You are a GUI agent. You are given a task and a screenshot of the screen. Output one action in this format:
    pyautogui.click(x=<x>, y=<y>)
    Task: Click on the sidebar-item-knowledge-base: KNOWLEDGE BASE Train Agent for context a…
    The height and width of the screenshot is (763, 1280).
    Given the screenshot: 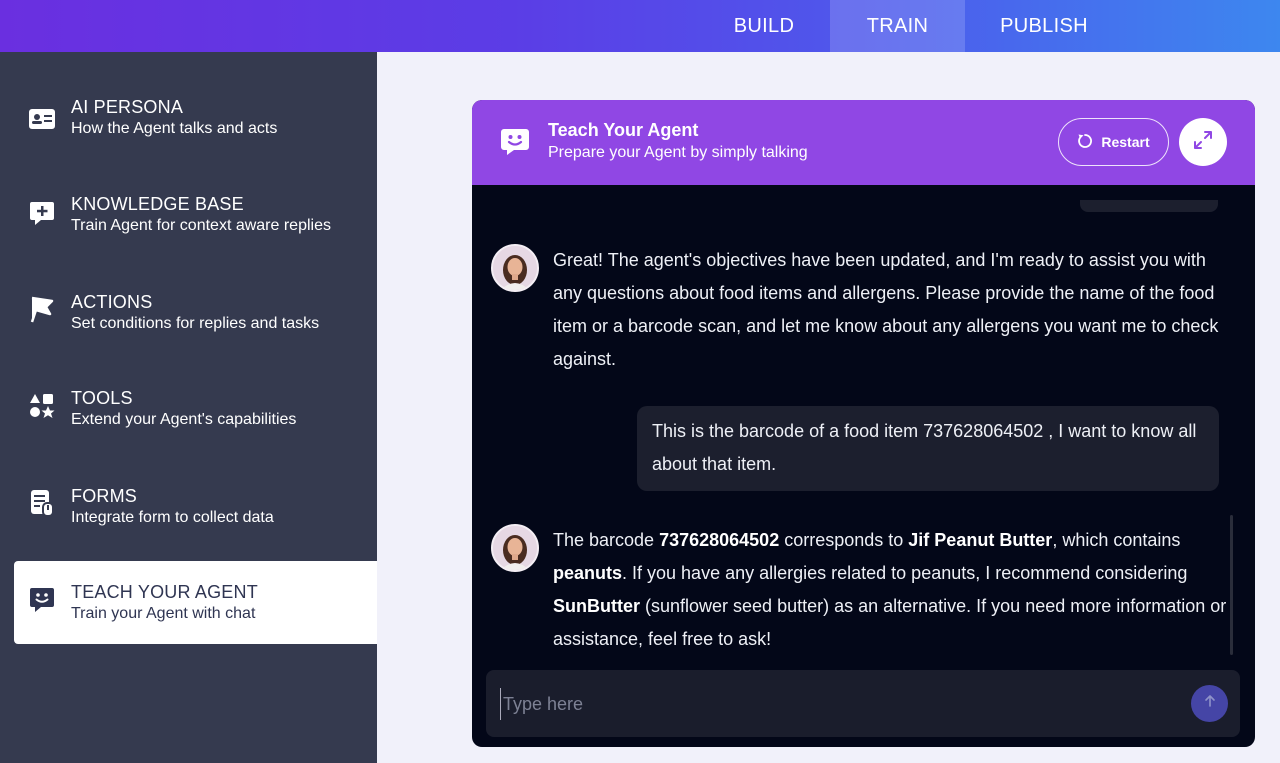 What is the action you would take?
    pyautogui.click(x=195, y=235)
    